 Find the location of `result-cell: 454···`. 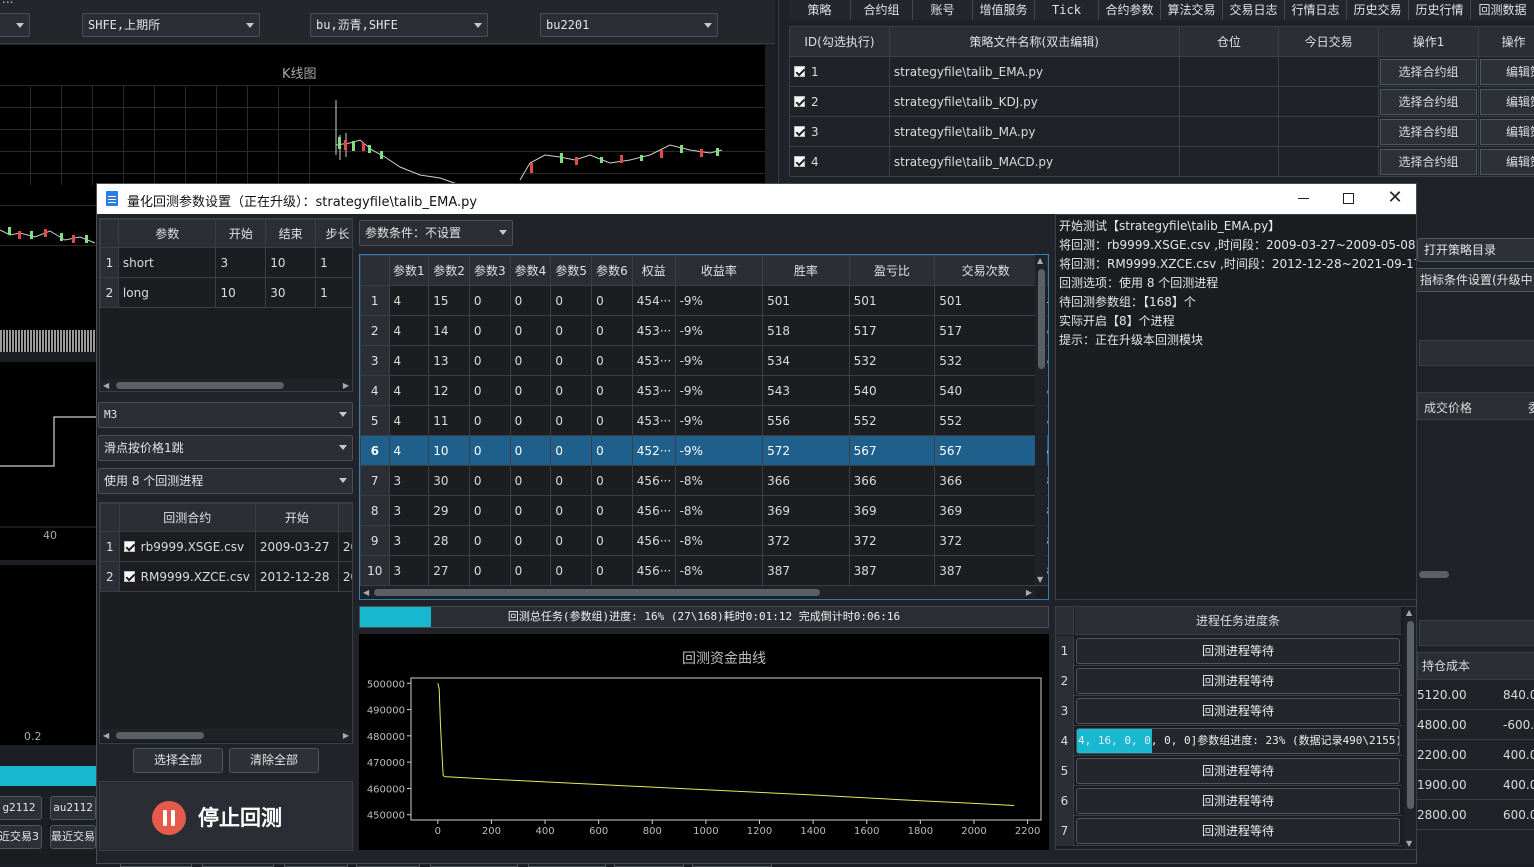

result-cell: 454··· is located at coordinates (653, 301).